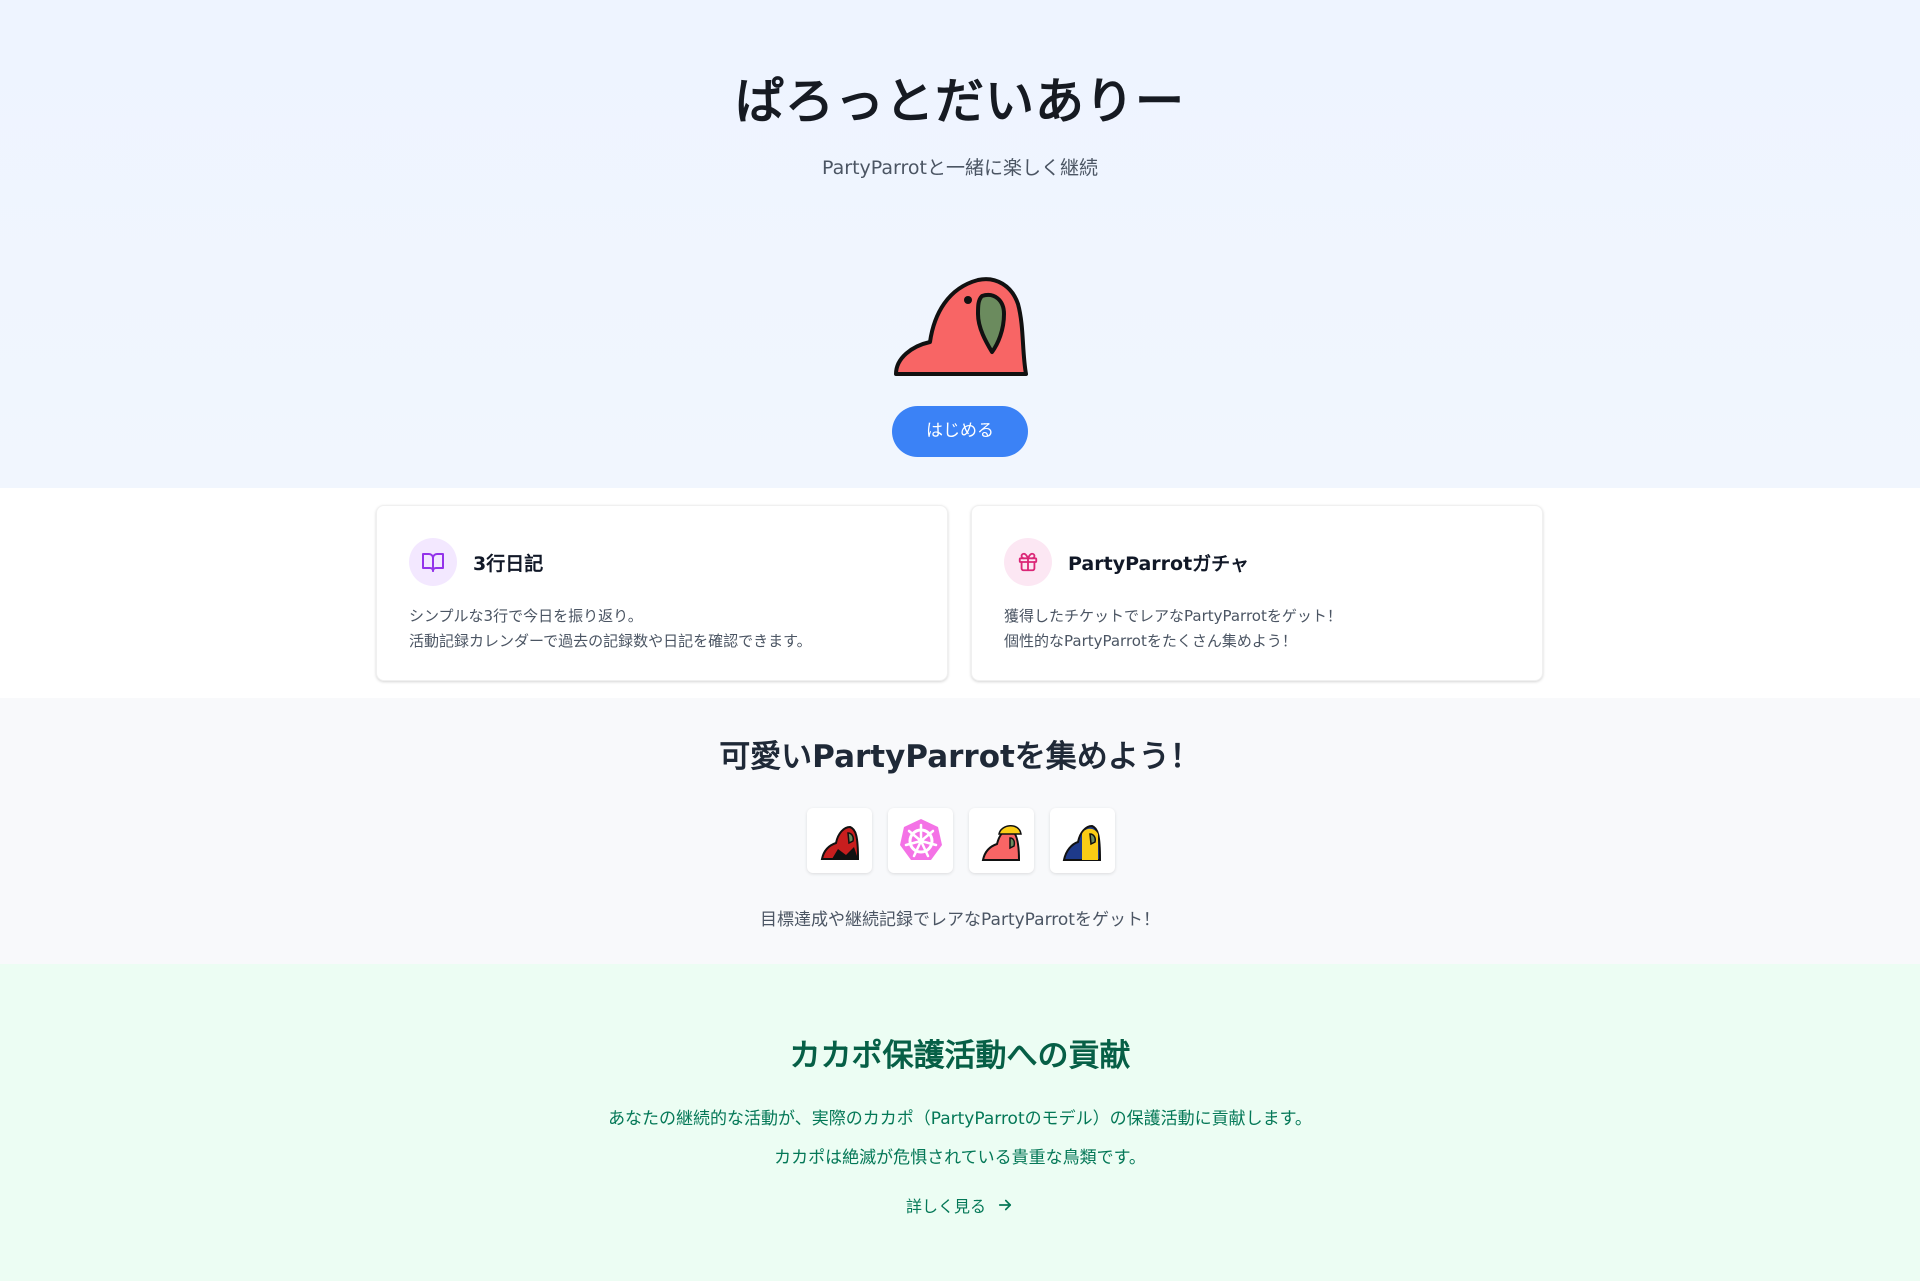  Describe the element at coordinates (959, 101) in the screenshot. I see `app-title: ぱろっとだいありー` at that location.